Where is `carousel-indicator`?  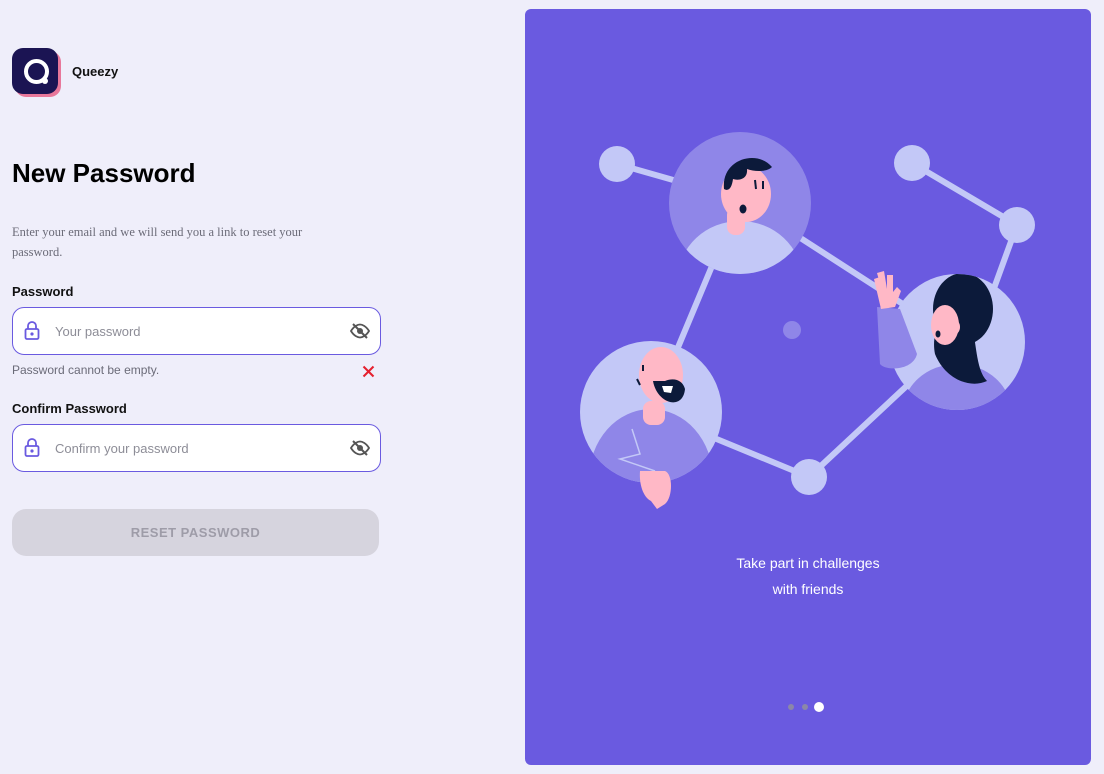
carousel-indicator is located at coordinates (810, 707).